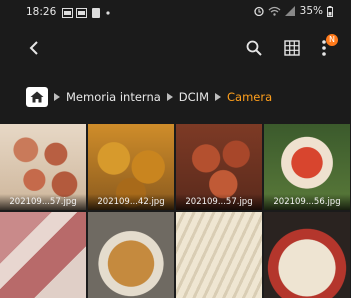  I want to click on search-icon, so click(254, 48).